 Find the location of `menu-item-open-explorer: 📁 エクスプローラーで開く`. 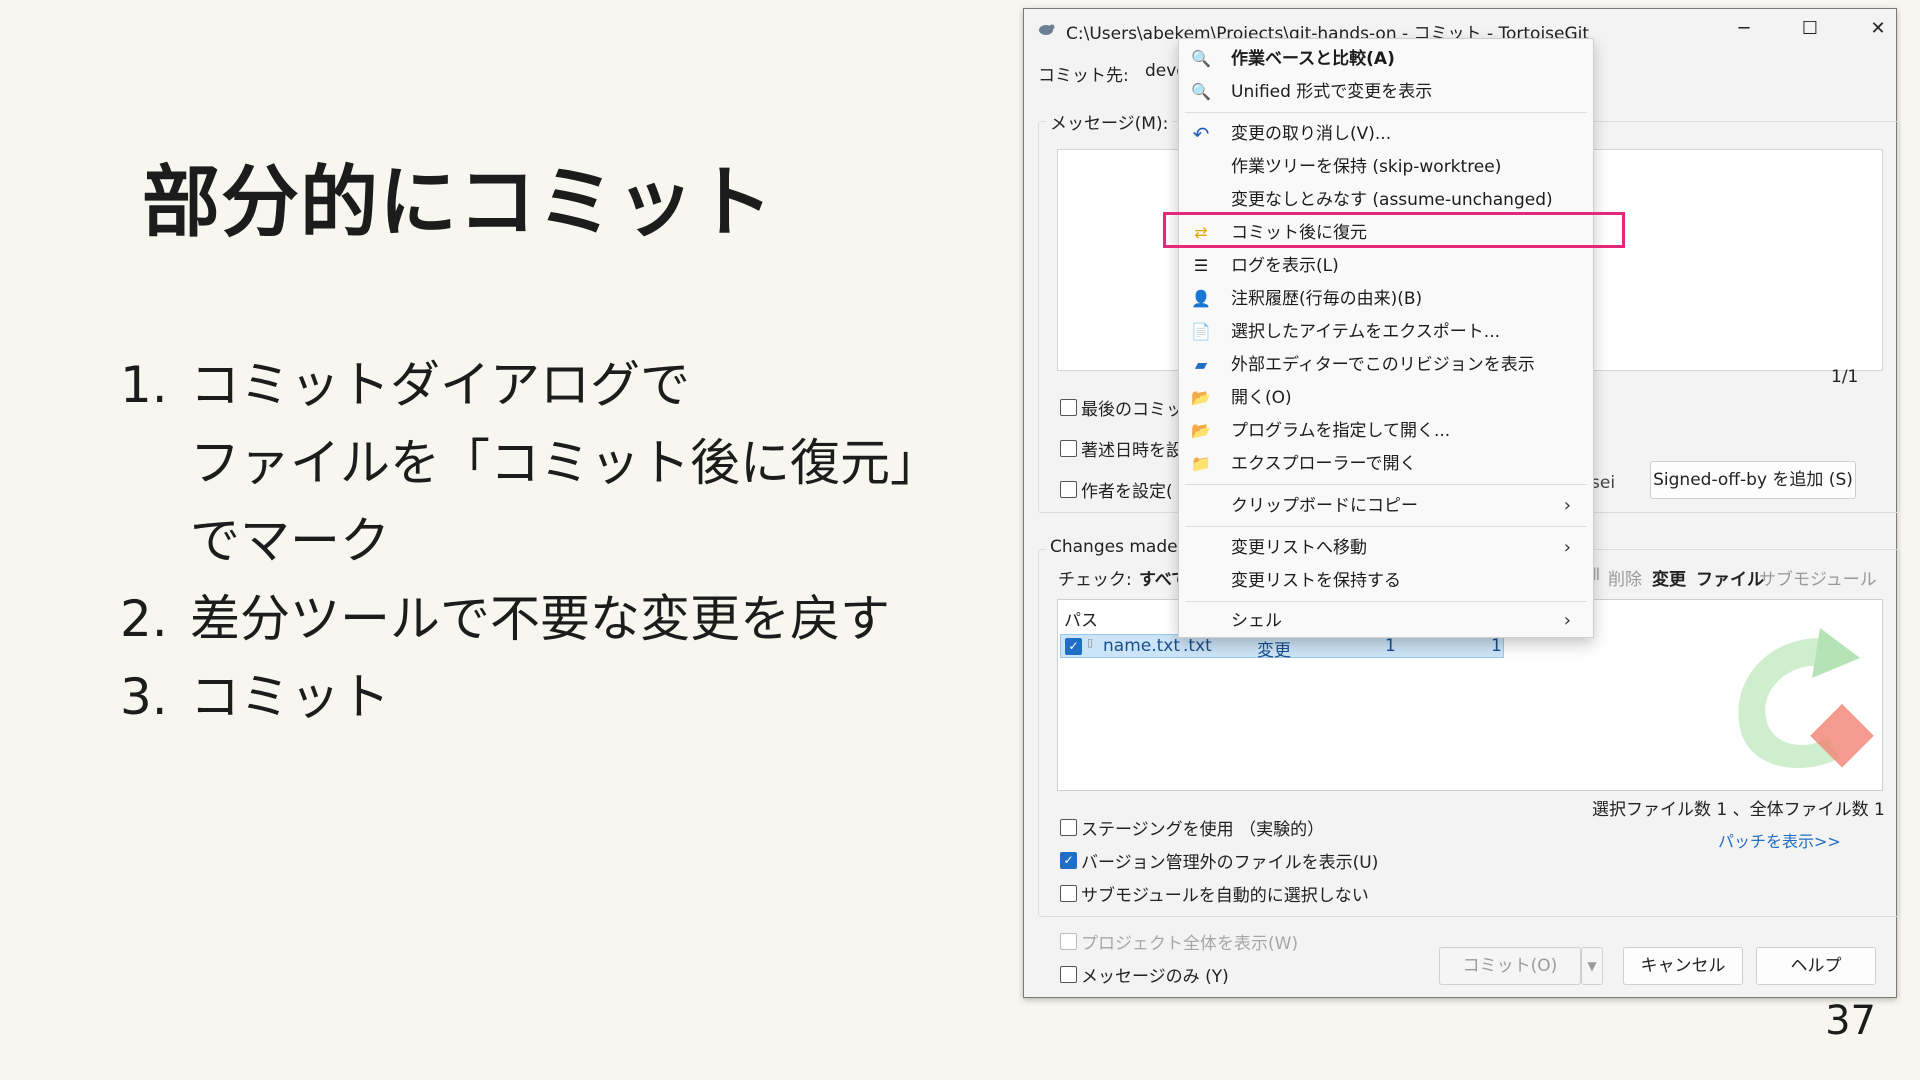

menu-item-open-explorer: 📁 エクスプローラーで開く is located at coordinates (1386, 464).